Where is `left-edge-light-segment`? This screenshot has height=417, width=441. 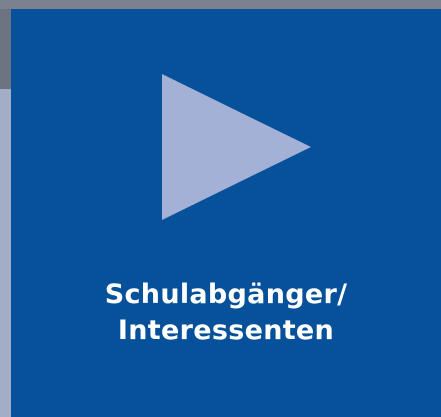 left-edge-light-segment is located at coordinates (5, 253).